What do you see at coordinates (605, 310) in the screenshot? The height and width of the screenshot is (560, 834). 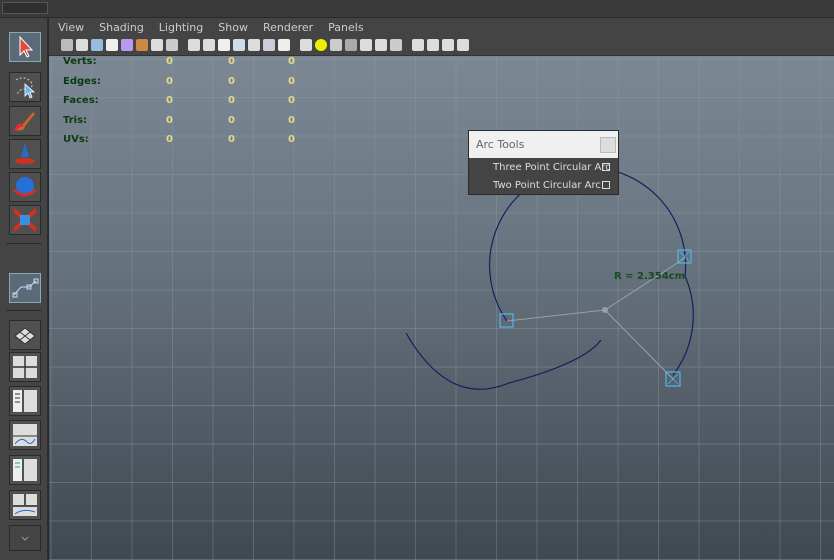 I see `arc-center-point` at bounding box center [605, 310].